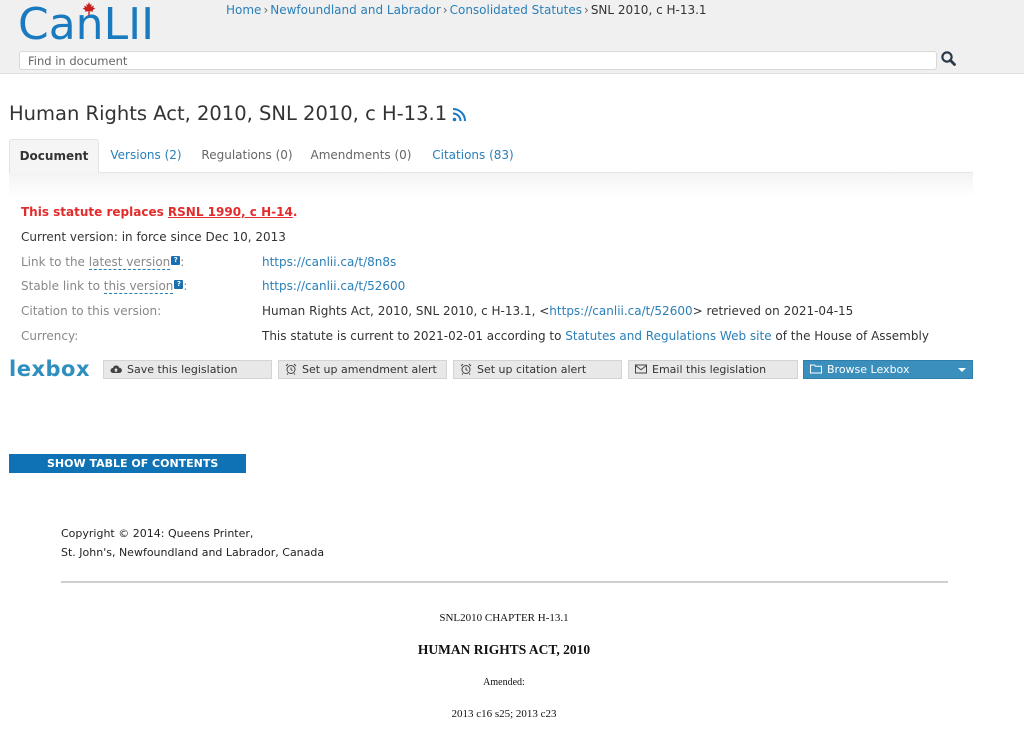 The width and height of the screenshot is (1024, 749). Describe the element at coordinates (157, 533) in the screenshot. I see `copyright-line-1: Copyright © 2014: Queens Printer,` at that location.